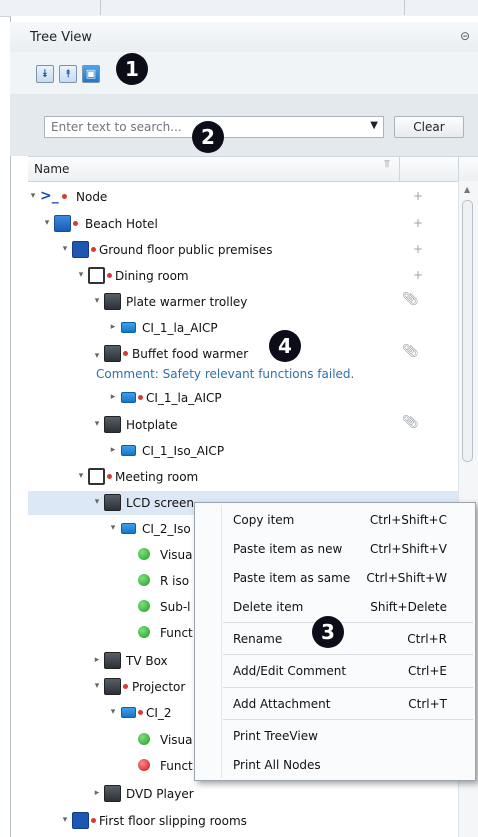  Describe the element at coordinates (132, 69) in the screenshot. I see `callout-badge: 1` at that location.